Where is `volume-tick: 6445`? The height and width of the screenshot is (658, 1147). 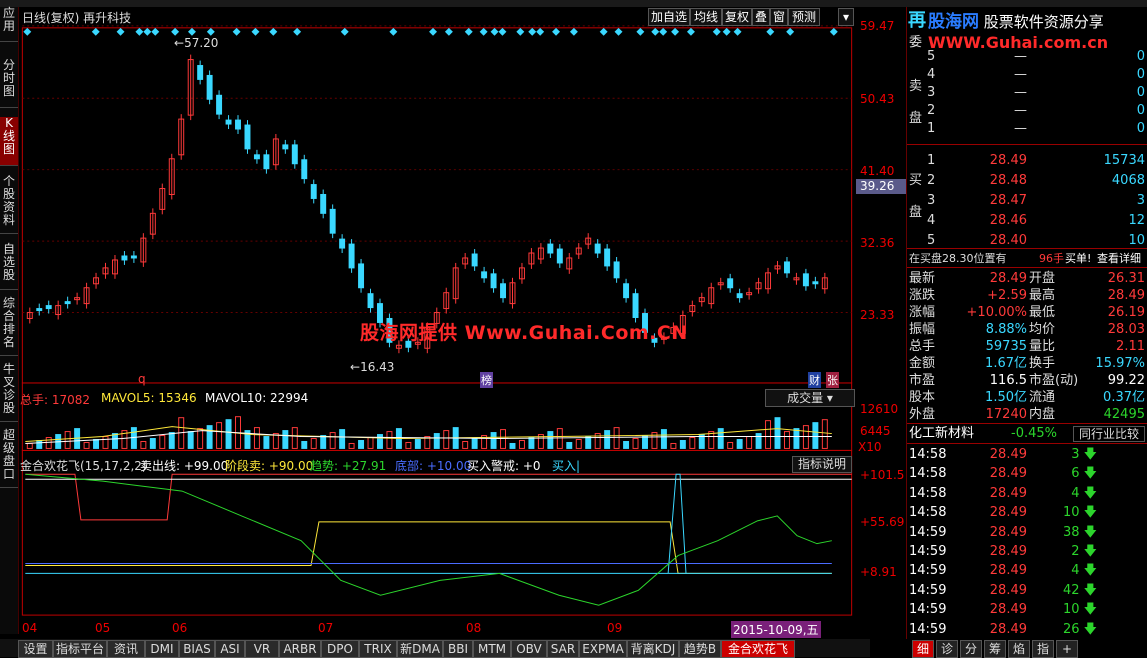
volume-tick: 6445 is located at coordinates (875, 431).